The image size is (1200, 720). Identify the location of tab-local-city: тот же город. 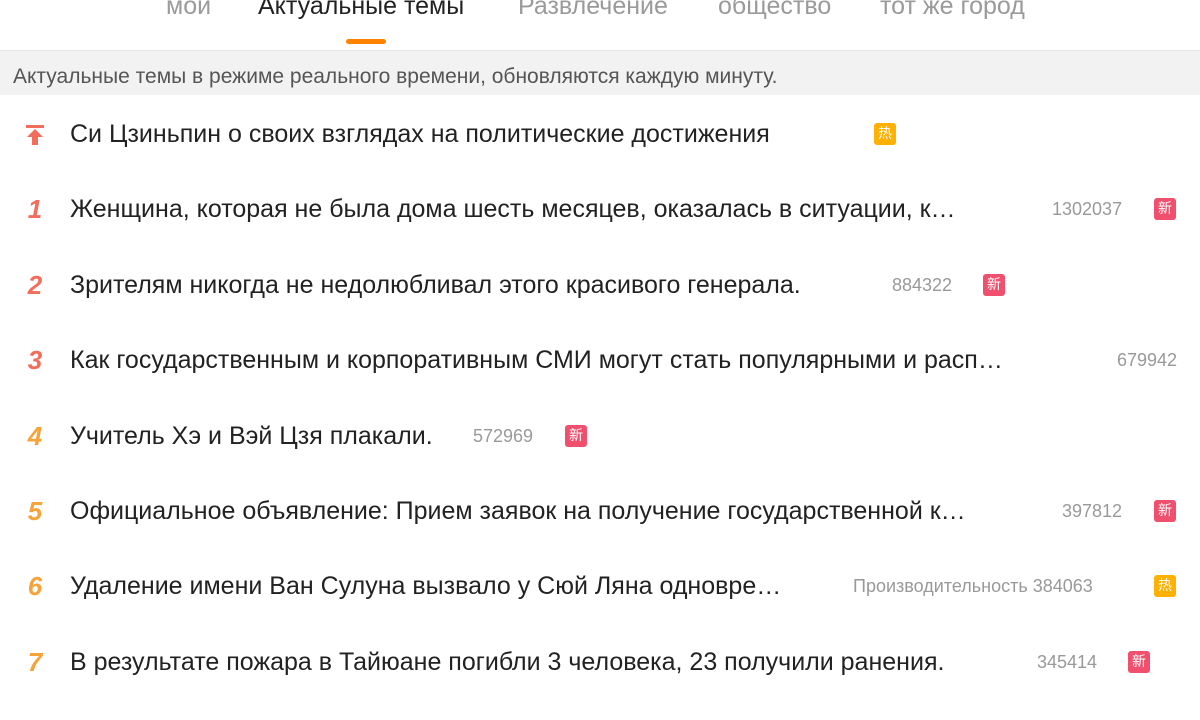
(952, 10).